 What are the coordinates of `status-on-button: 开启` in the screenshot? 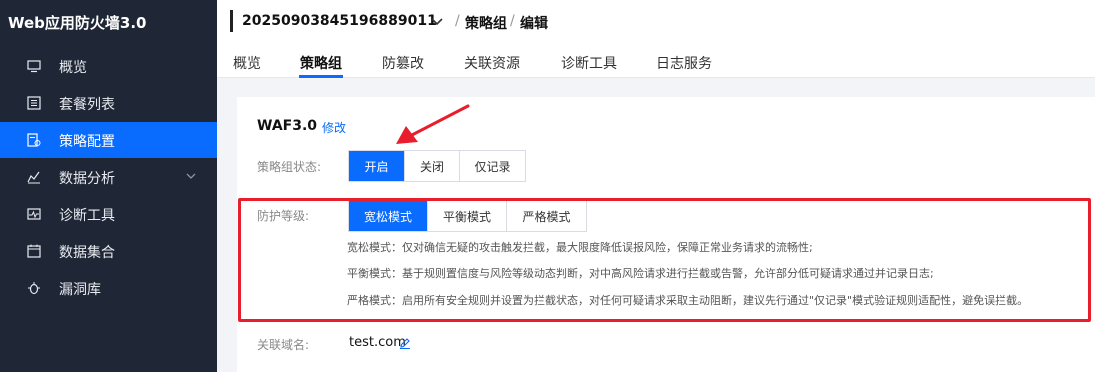 It's located at (377, 166).